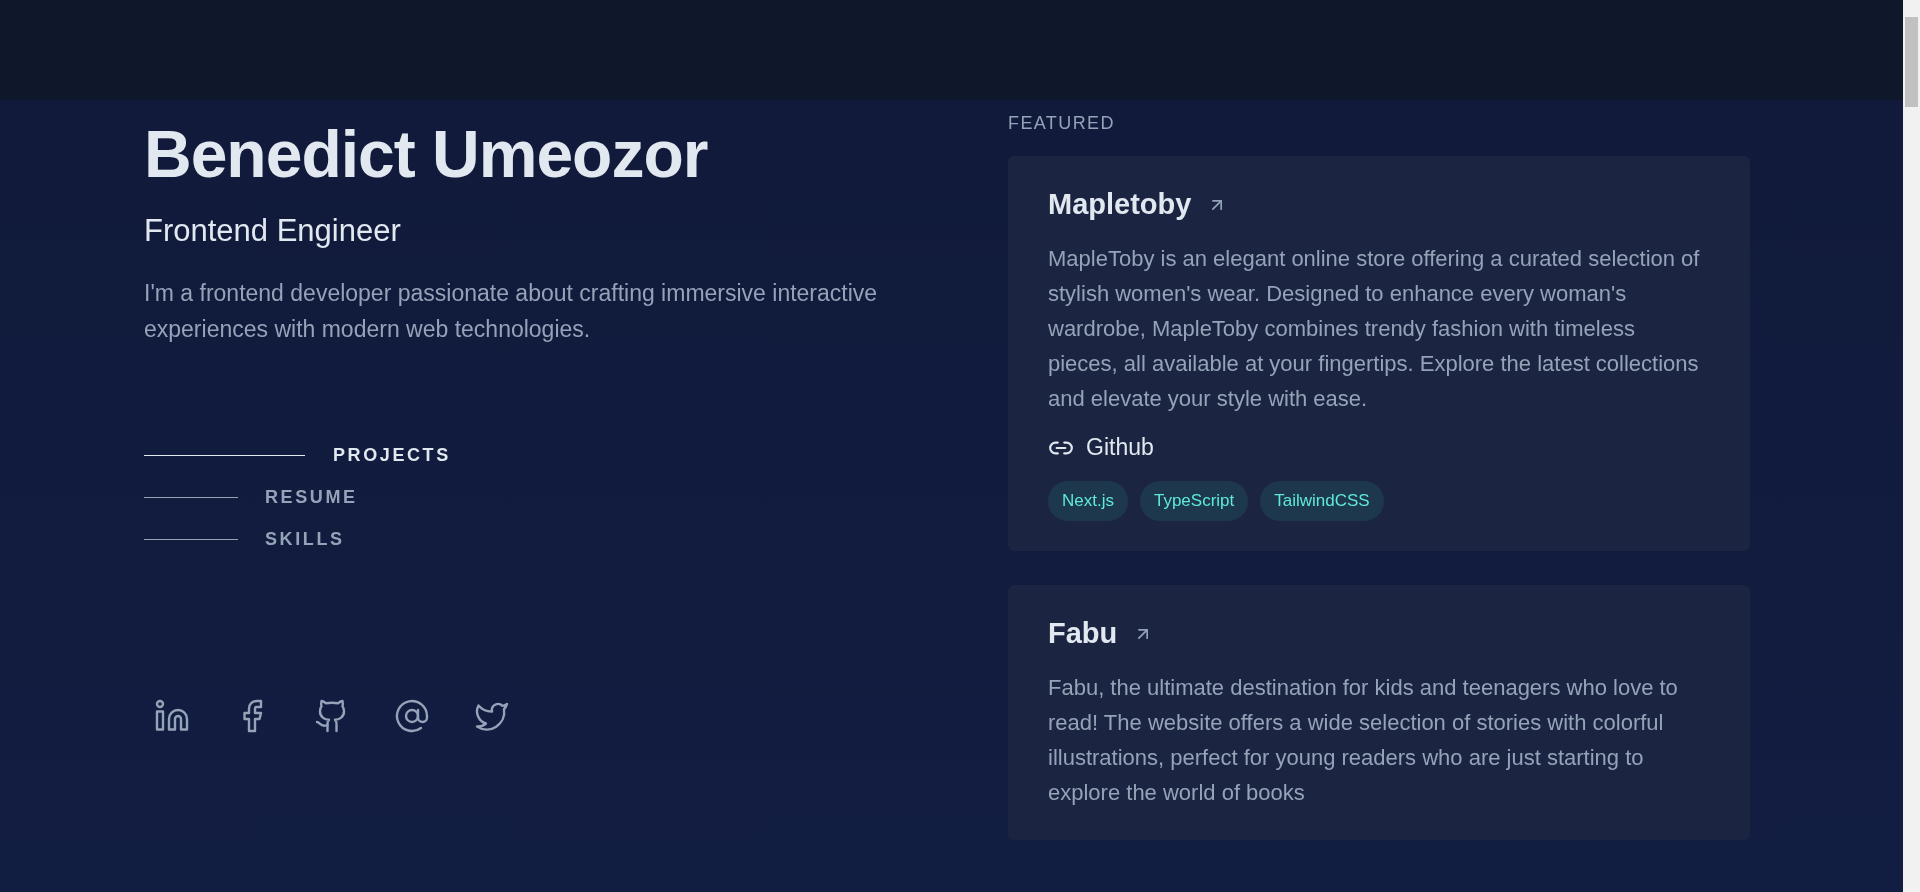  What do you see at coordinates (426, 154) in the screenshot?
I see `name-heading: Benedict Umeozor` at bounding box center [426, 154].